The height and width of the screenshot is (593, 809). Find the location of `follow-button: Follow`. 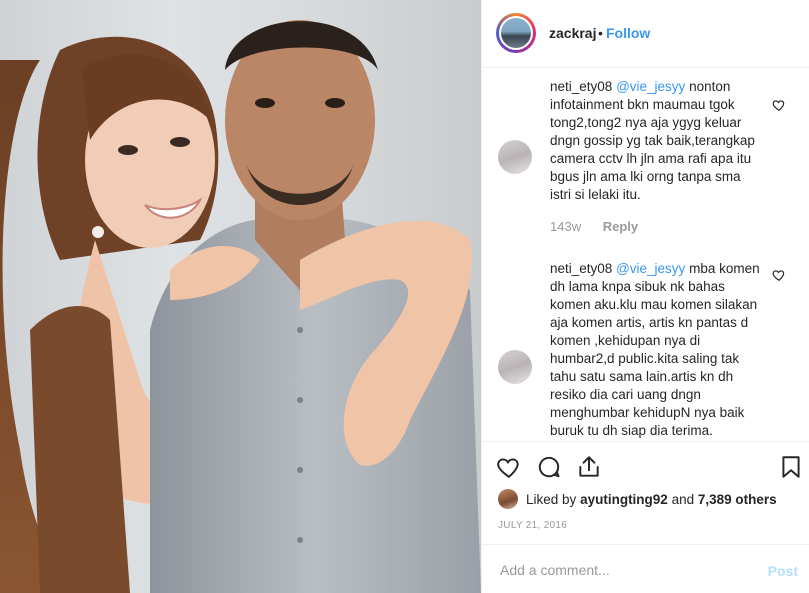

follow-button: Follow is located at coordinates (628, 33).